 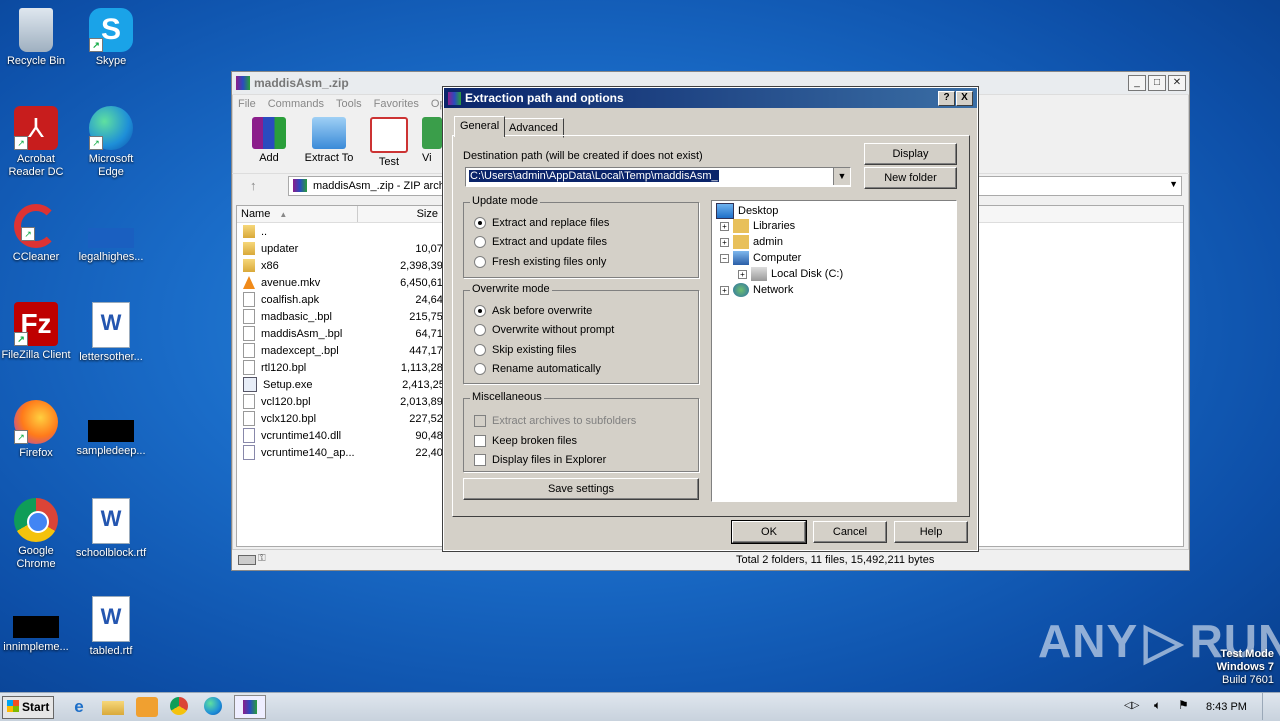 I want to click on tree-item-network: + Network, so click(x=756, y=290).